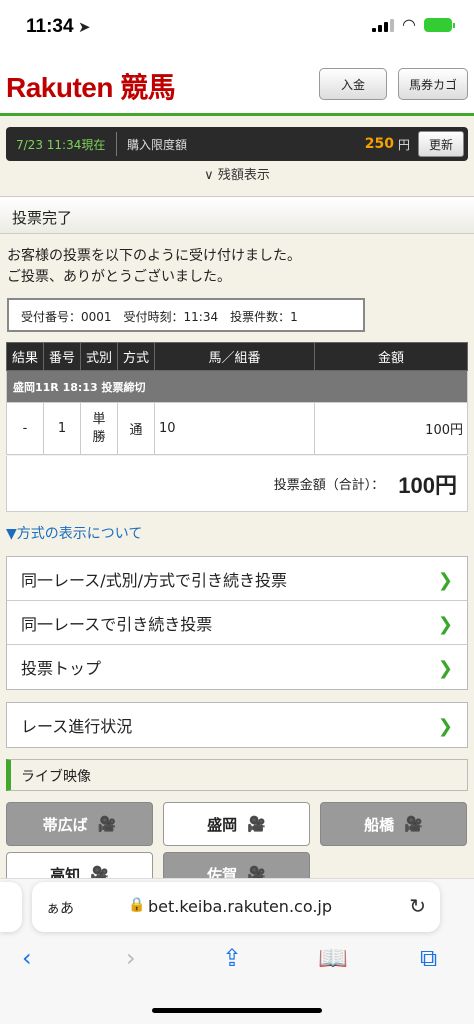 The height and width of the screenshot is (1024, 474). I want to click on column-header: 番号, so click(62, 356).